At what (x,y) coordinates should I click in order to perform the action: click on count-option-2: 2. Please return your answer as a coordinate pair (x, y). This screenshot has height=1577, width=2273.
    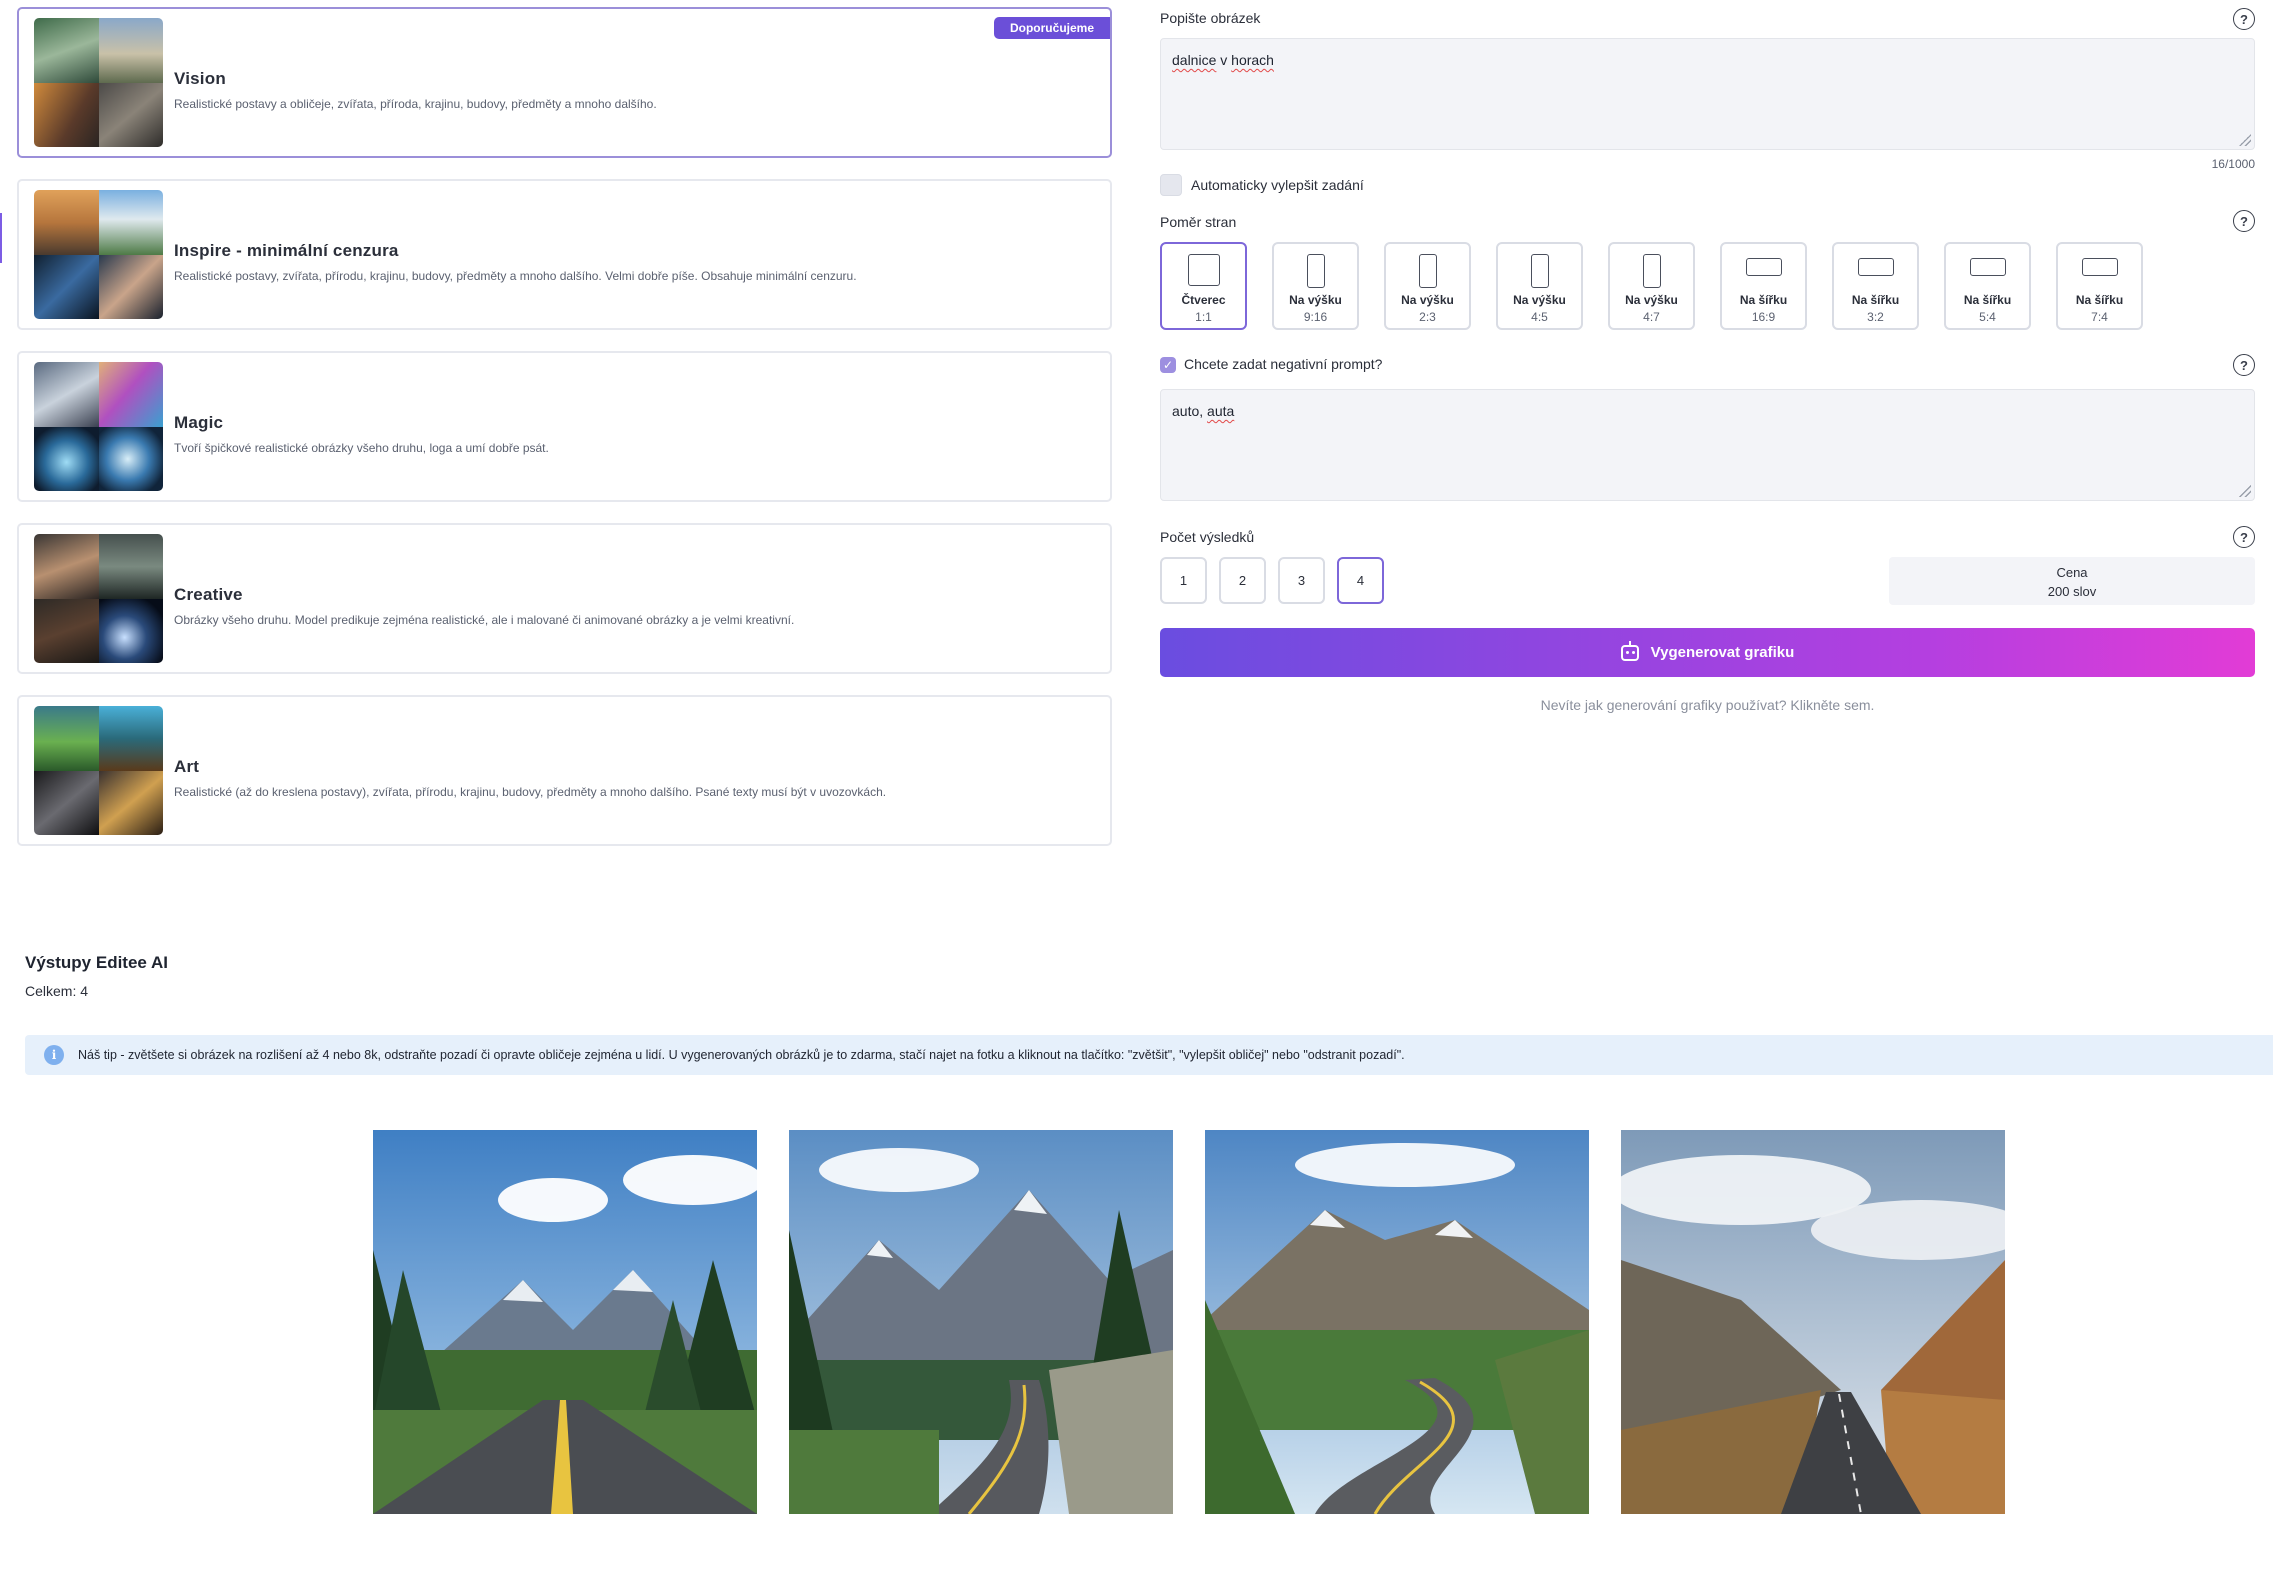
    Looking at the image, I should click on (1242, 580).